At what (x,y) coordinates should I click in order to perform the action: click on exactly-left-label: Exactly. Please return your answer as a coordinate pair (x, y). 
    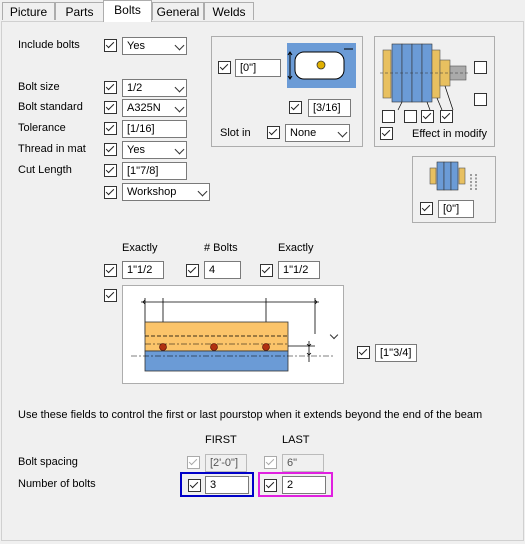
    Looking at the image, I should click on (140, 248).